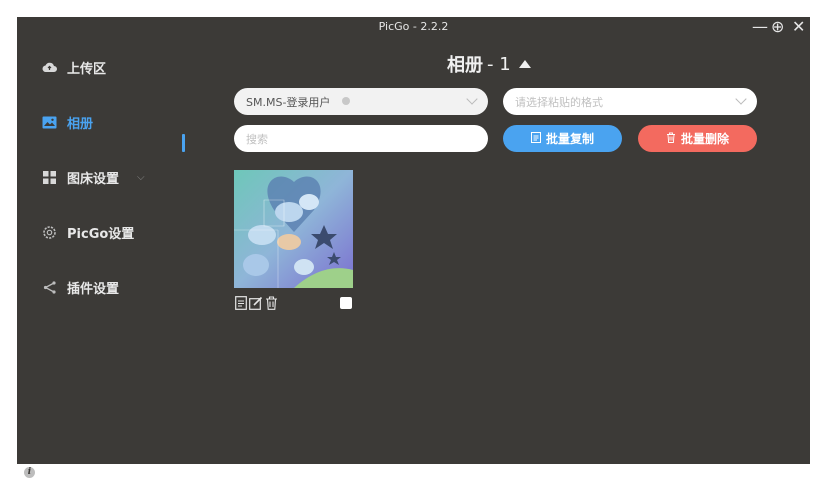  I want to click on batch-copy-button: 批量复制, so click(562, 138).